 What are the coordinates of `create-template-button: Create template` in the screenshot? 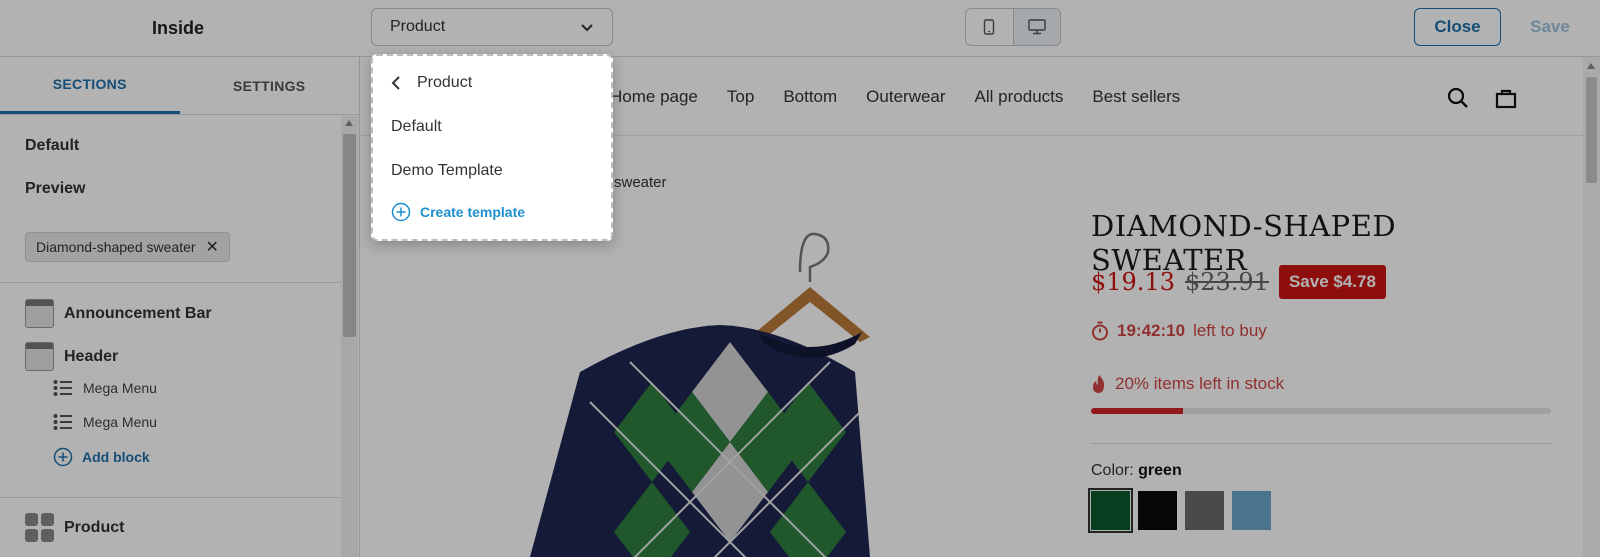 It's located at (458, 212).